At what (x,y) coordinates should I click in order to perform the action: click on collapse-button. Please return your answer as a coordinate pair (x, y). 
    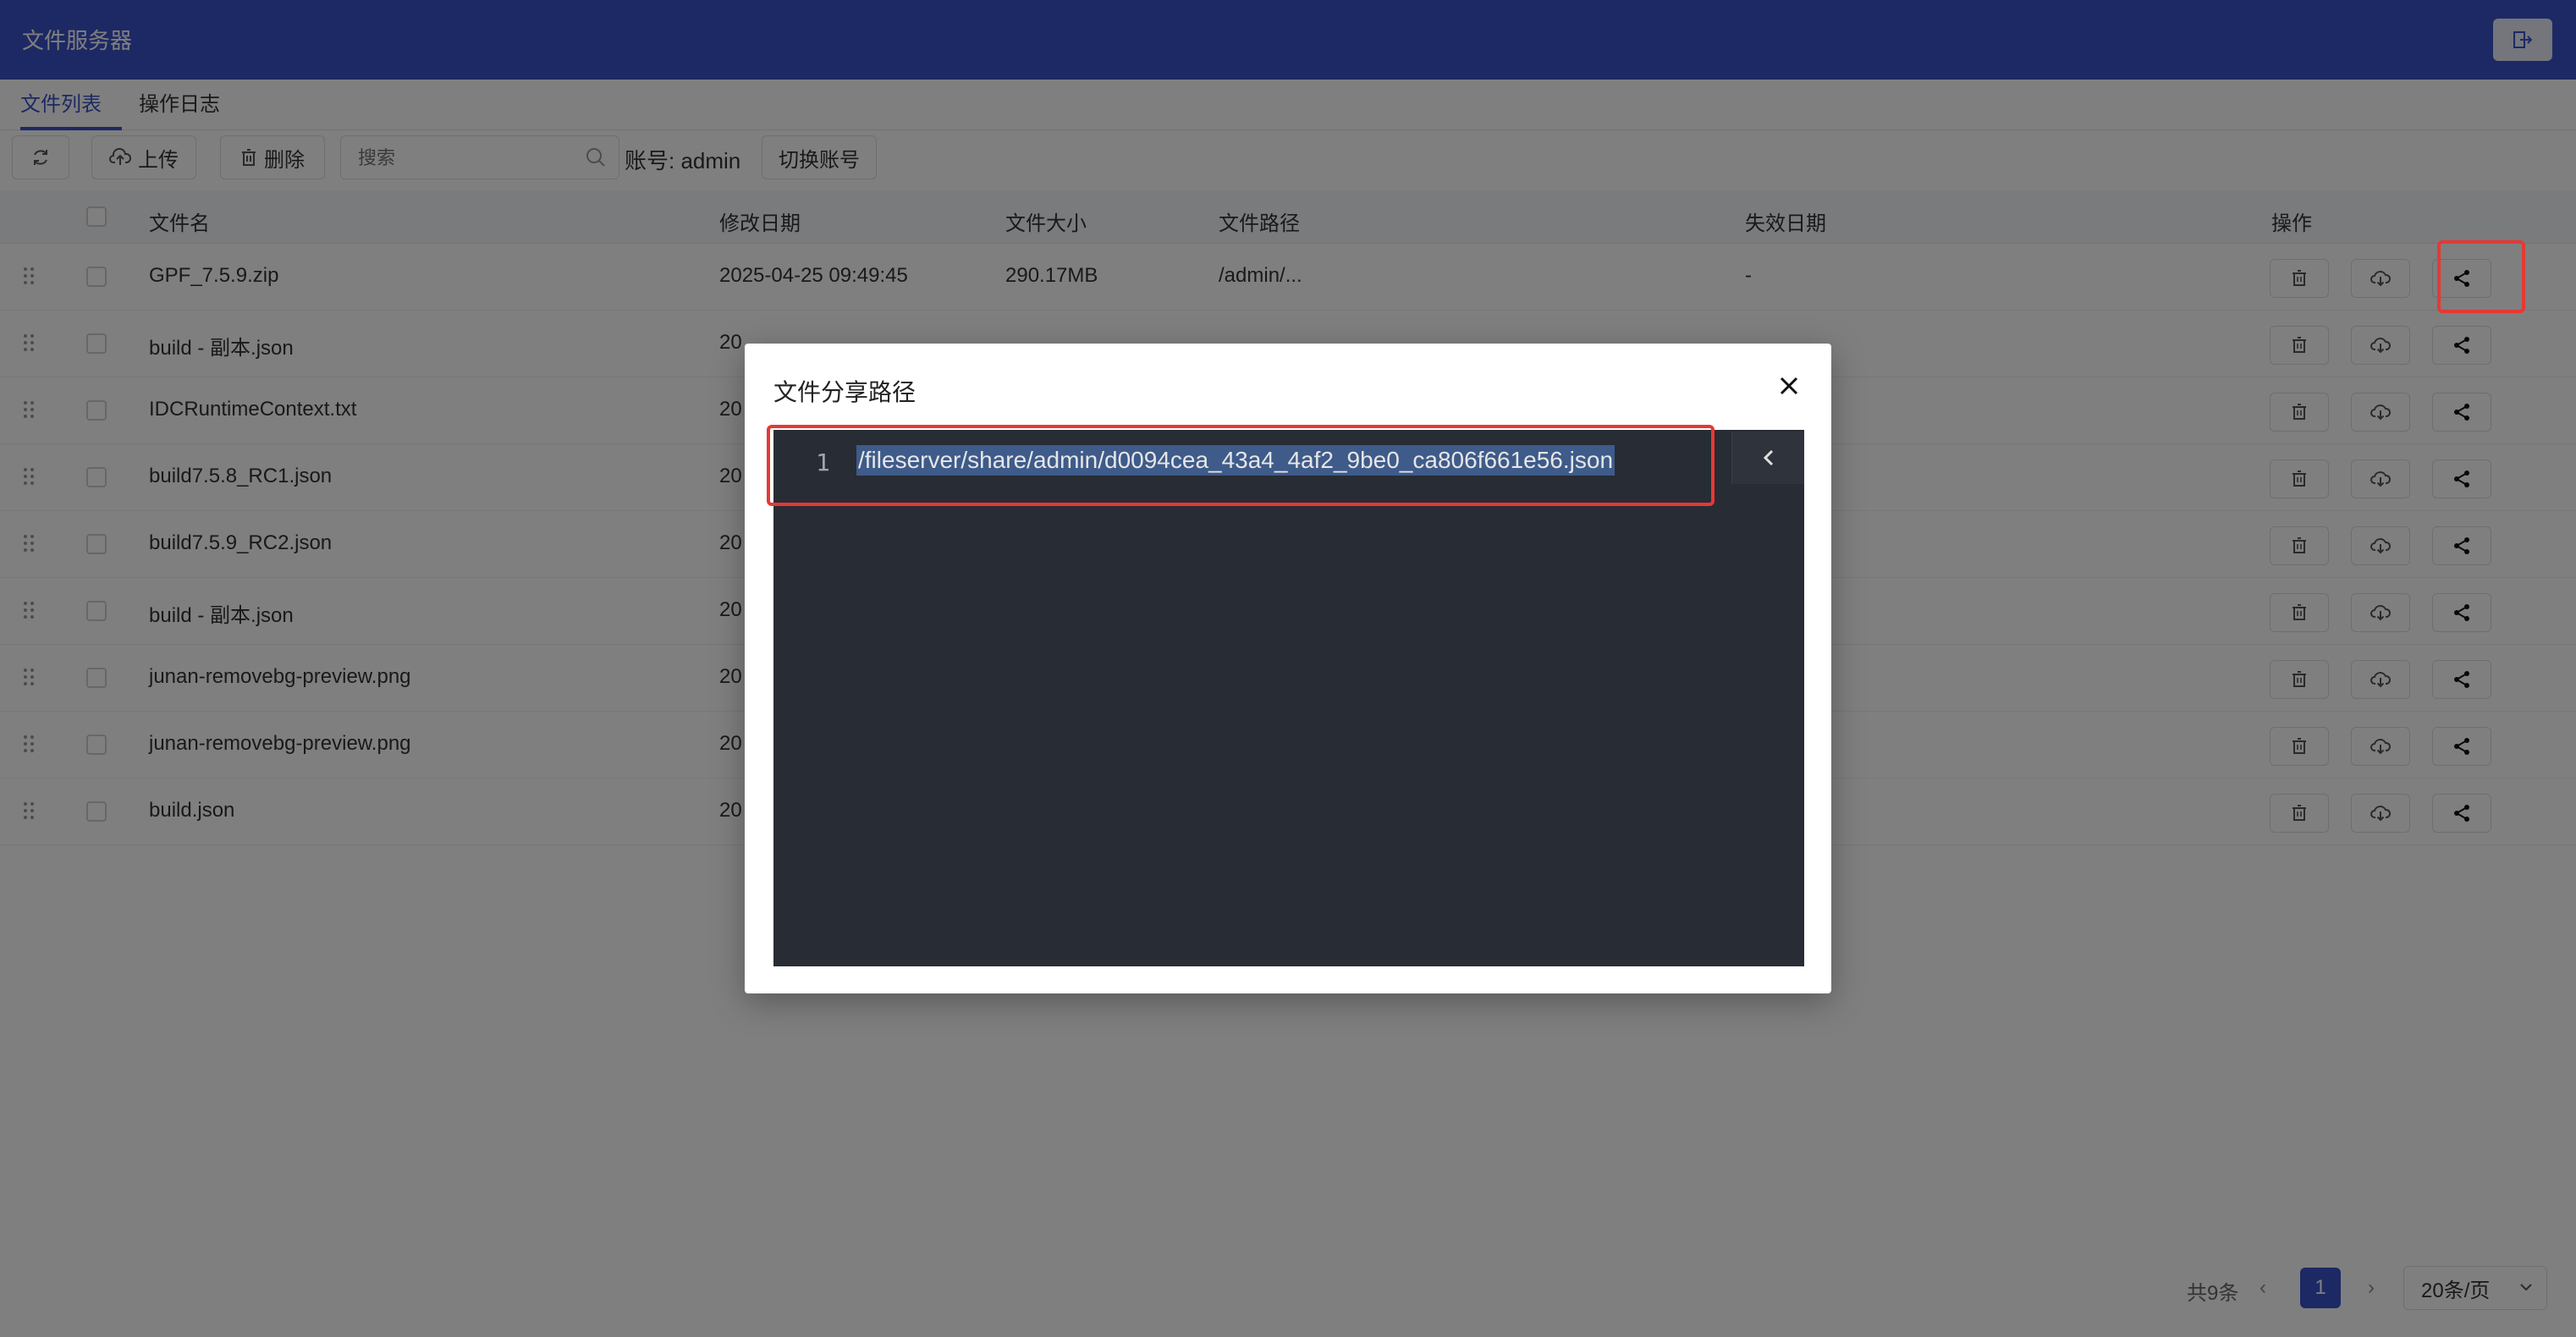
    Looking at the image, I should click on (1767, 458).